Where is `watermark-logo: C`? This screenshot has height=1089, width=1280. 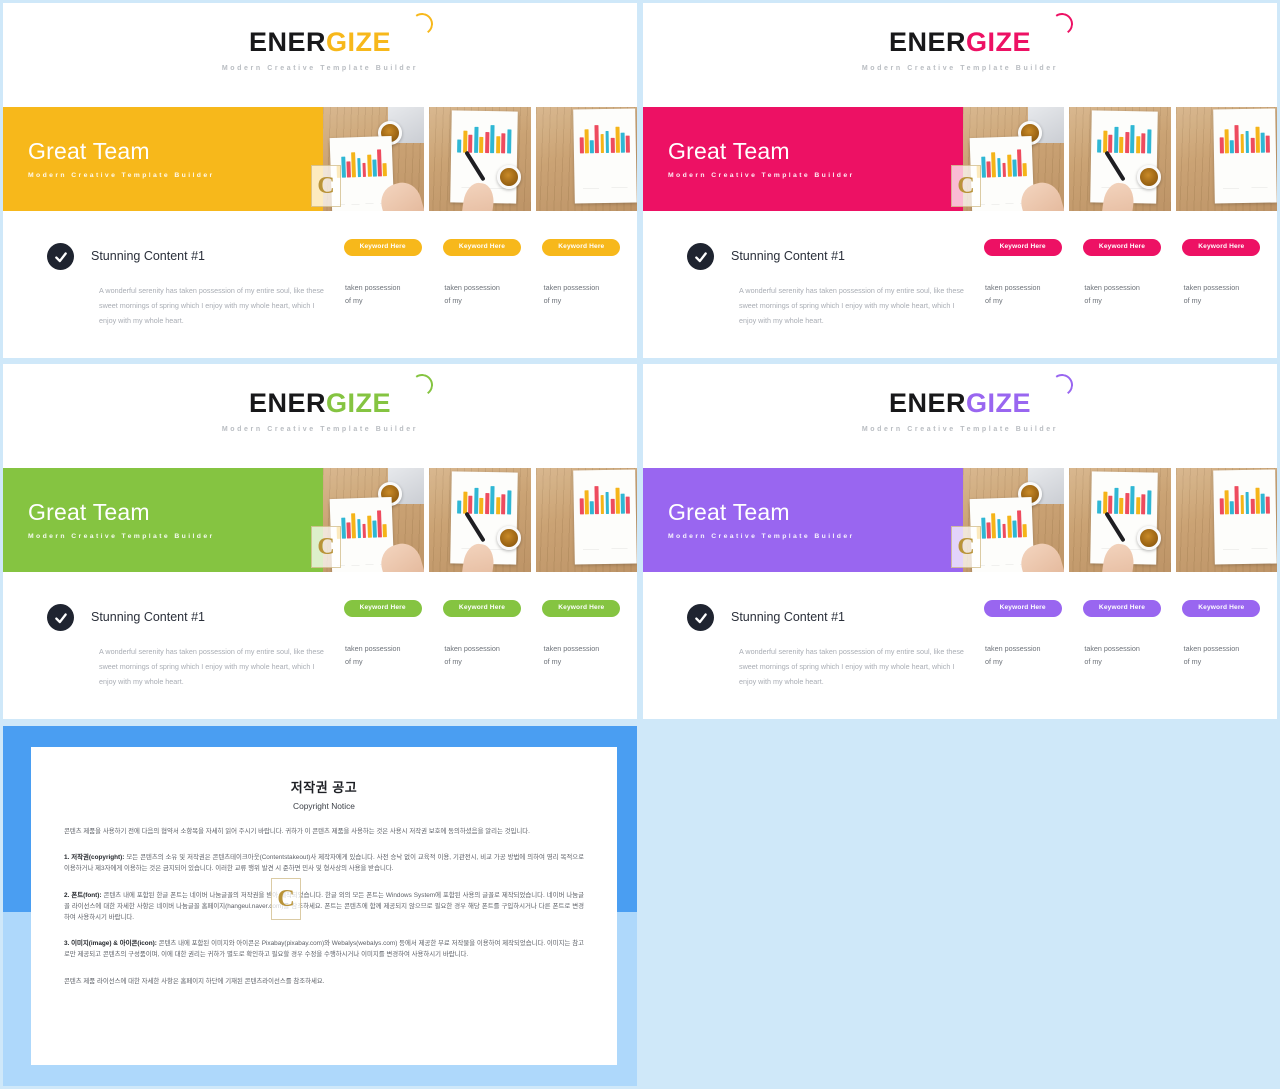
watermark-logo: C is located at coordinates (286, 899).